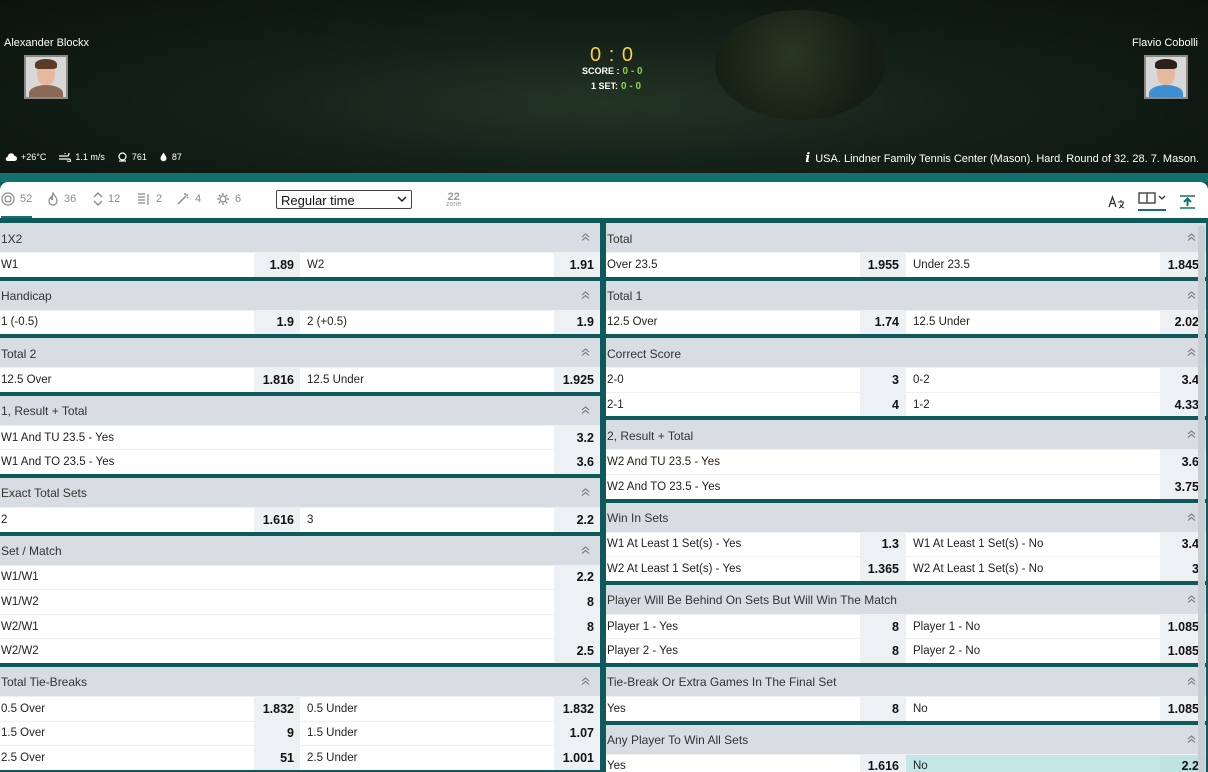 This screenshot has height=772, width=1208. I want to click on odds-cell: 2-1 4, so click(756, 404).